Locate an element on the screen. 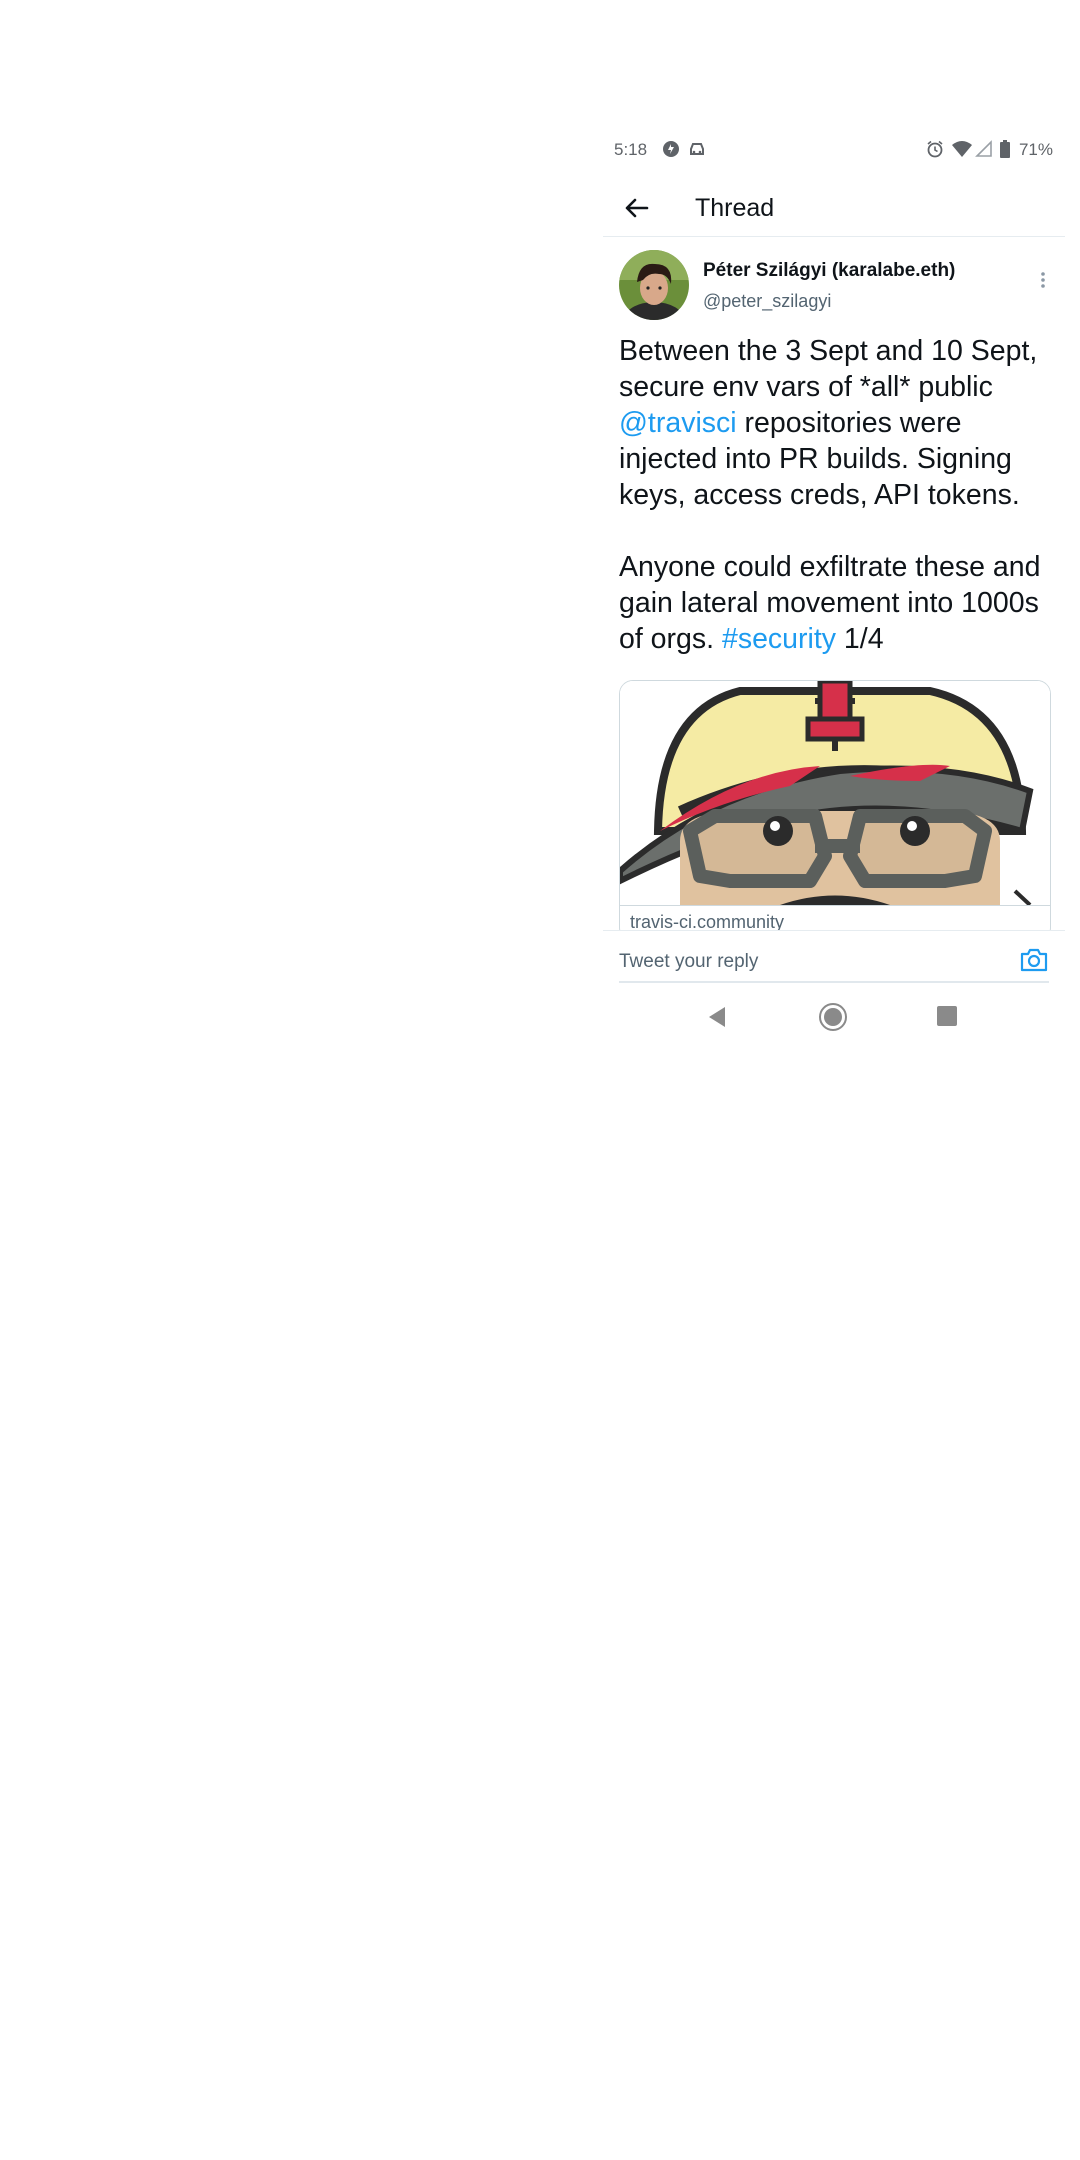 The image size is (1080, 2160). author-handle: @peter_szilagyi is located at coordinates (767, 301).